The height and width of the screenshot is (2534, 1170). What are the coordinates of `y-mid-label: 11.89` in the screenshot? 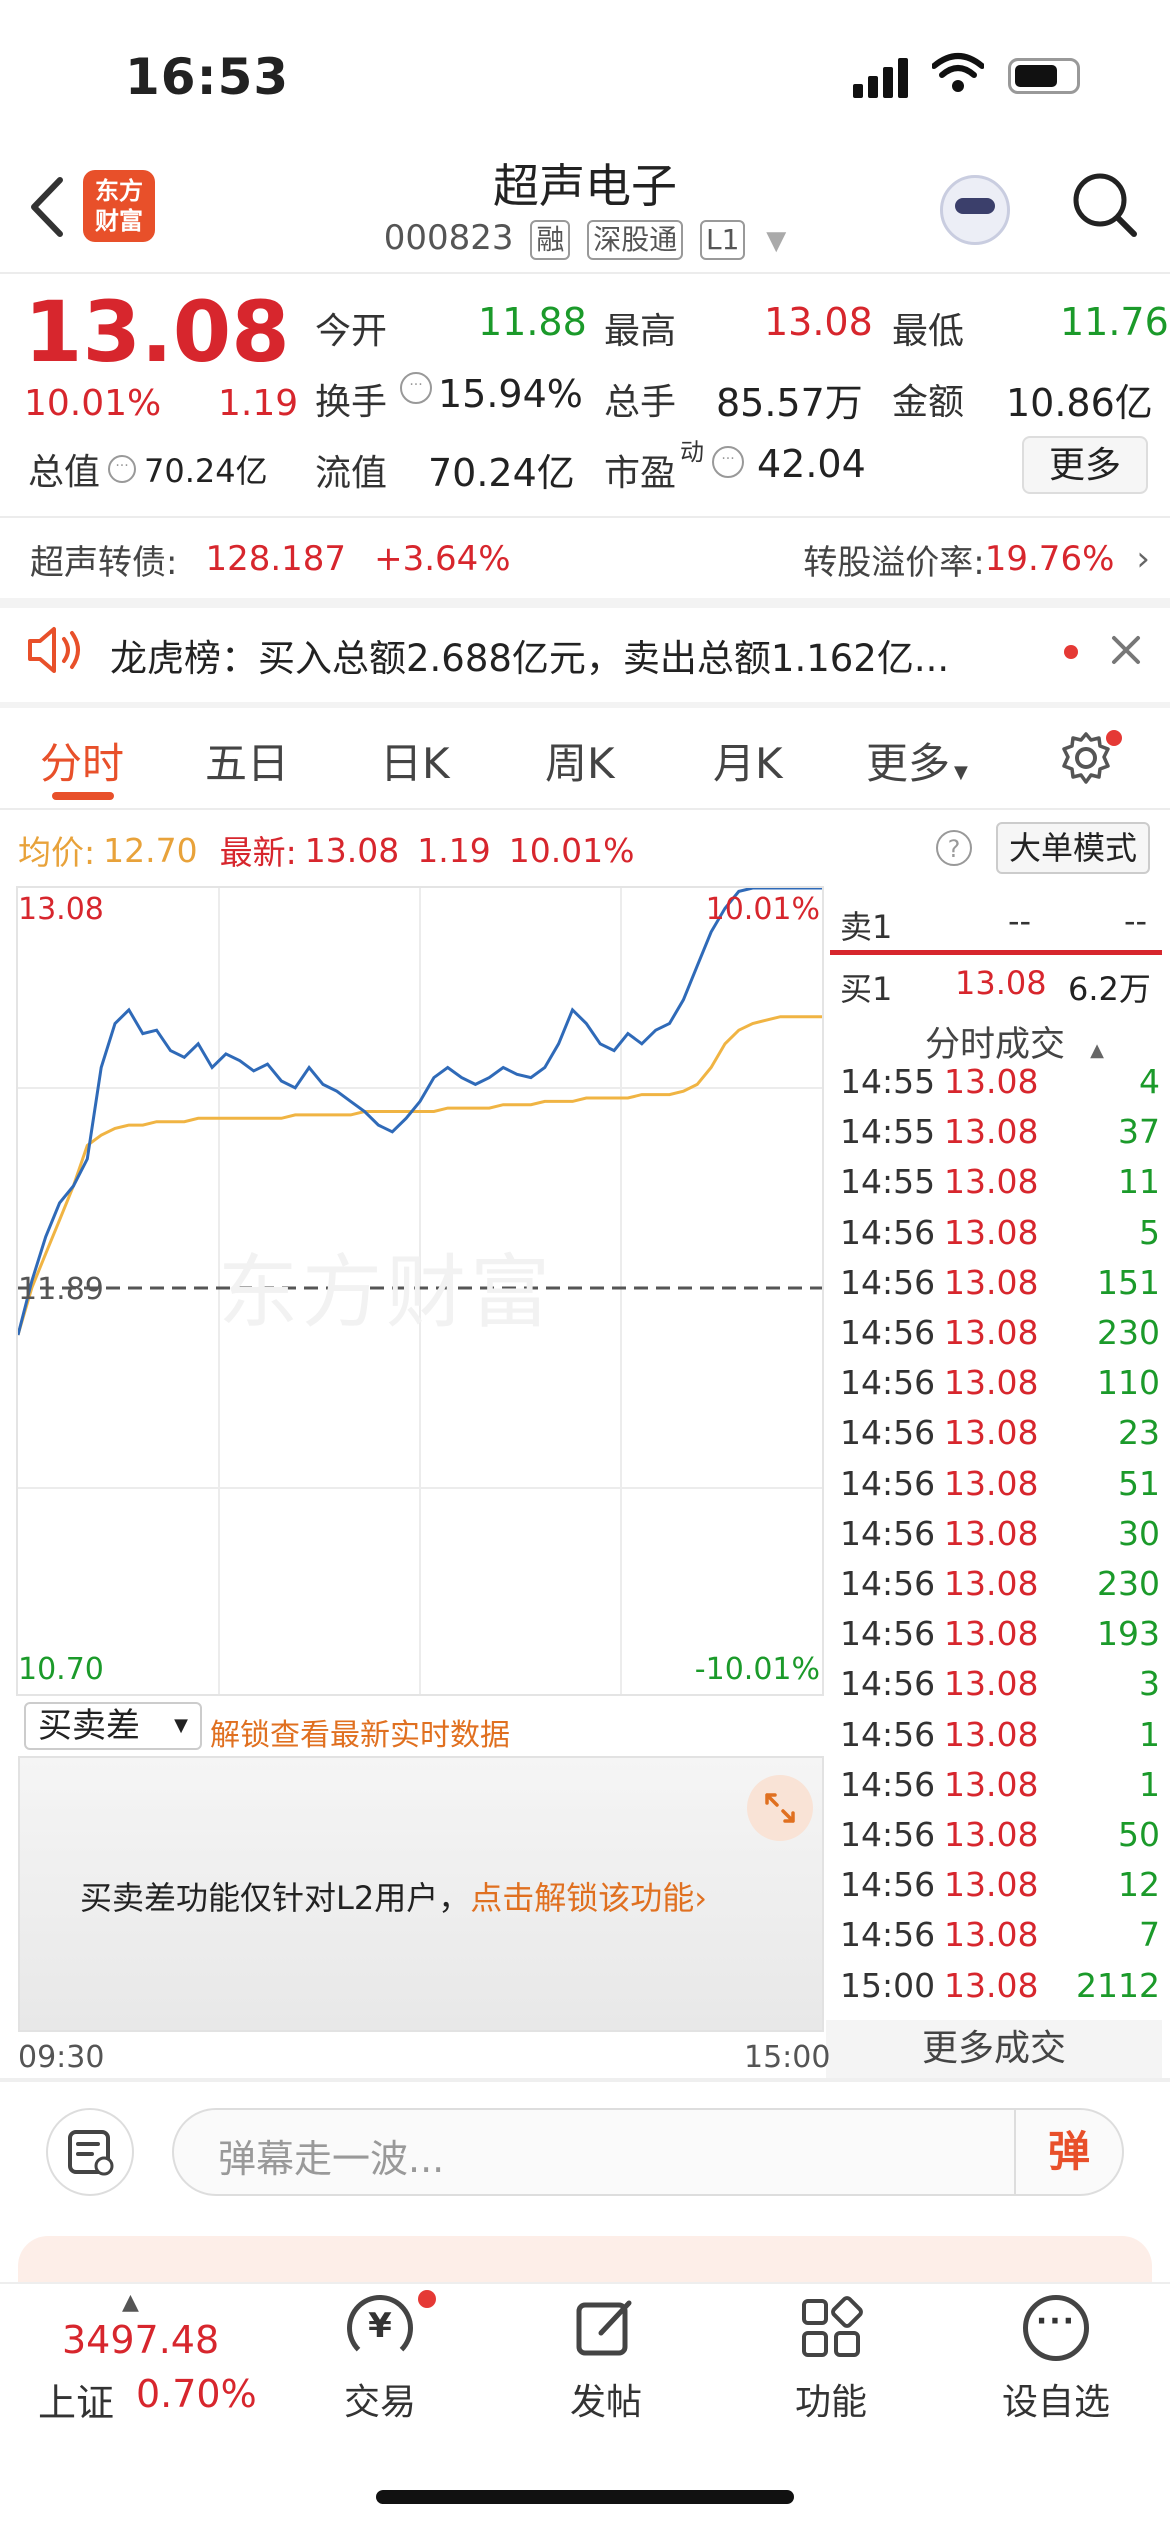 It's located at (61, 1289).